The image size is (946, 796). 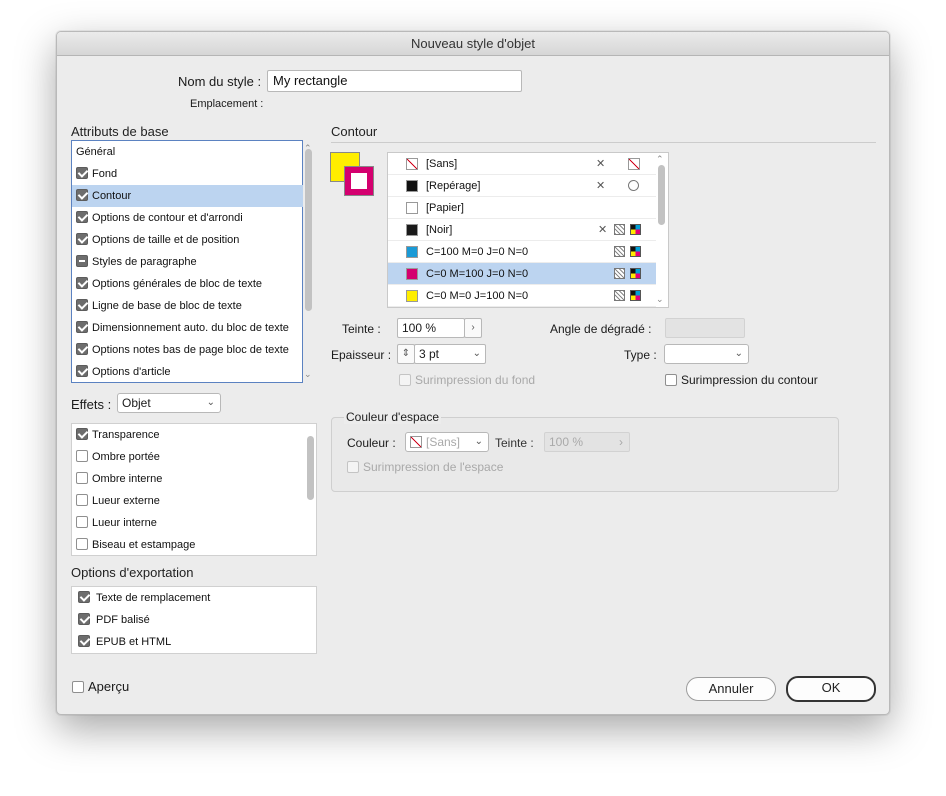 I want to click on basic-scrollbar, so click(x=308, y=261).